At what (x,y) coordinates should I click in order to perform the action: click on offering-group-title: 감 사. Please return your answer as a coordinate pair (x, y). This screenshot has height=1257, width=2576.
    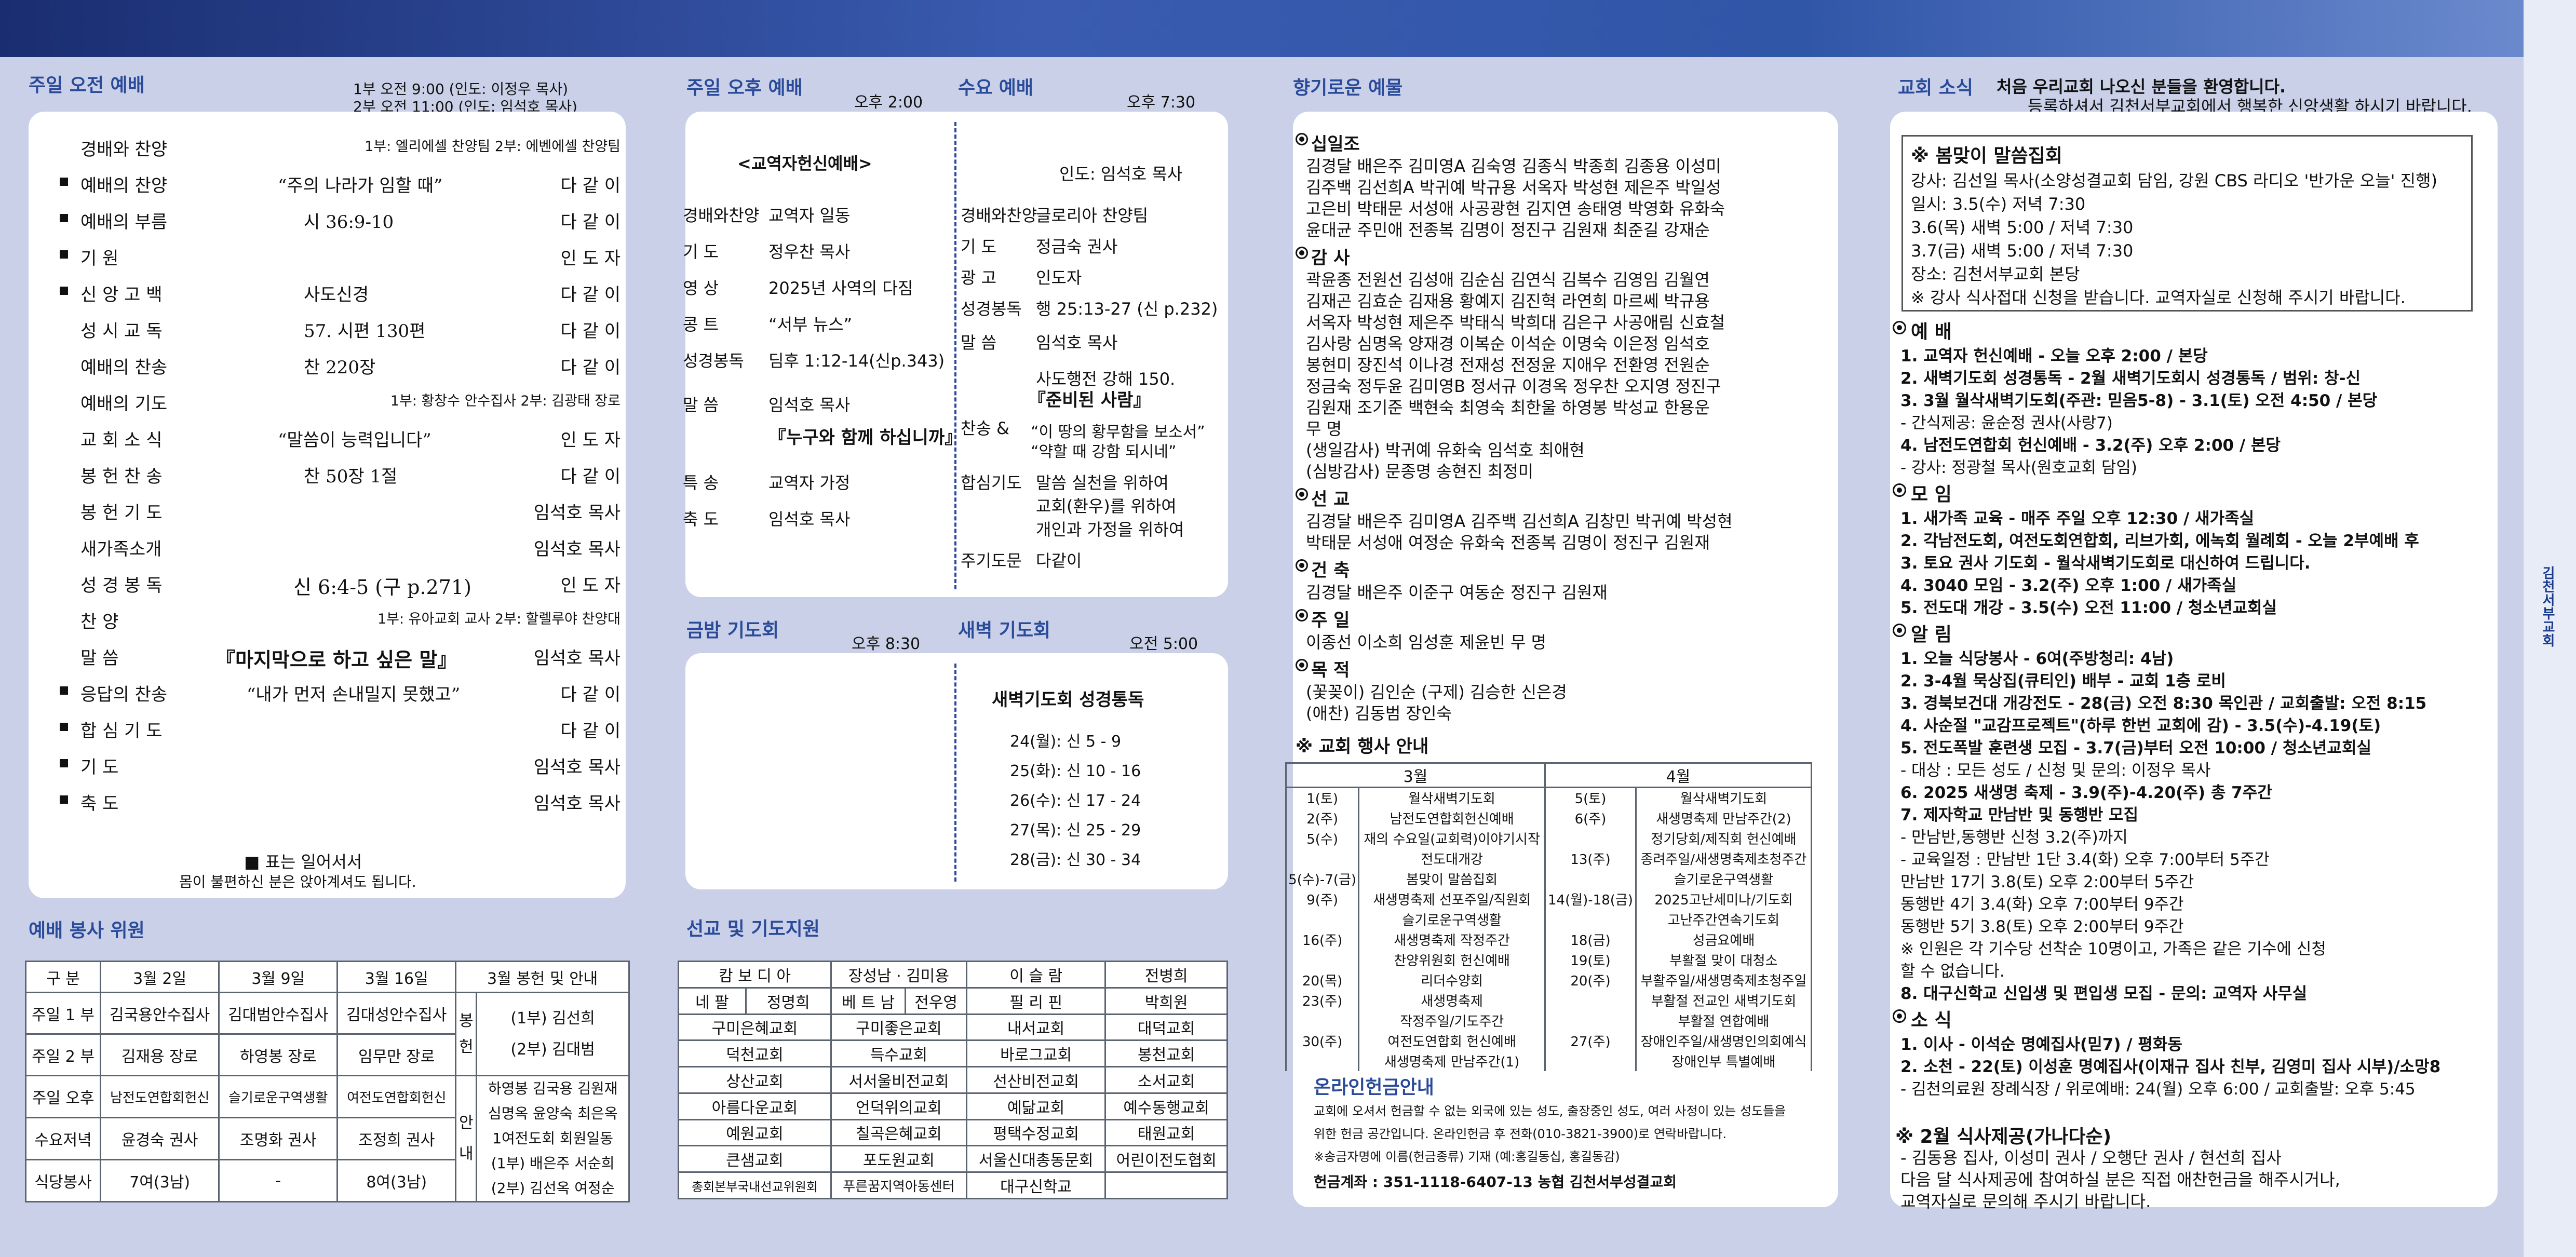
    Looking at the image, I should click on (1330, 258).